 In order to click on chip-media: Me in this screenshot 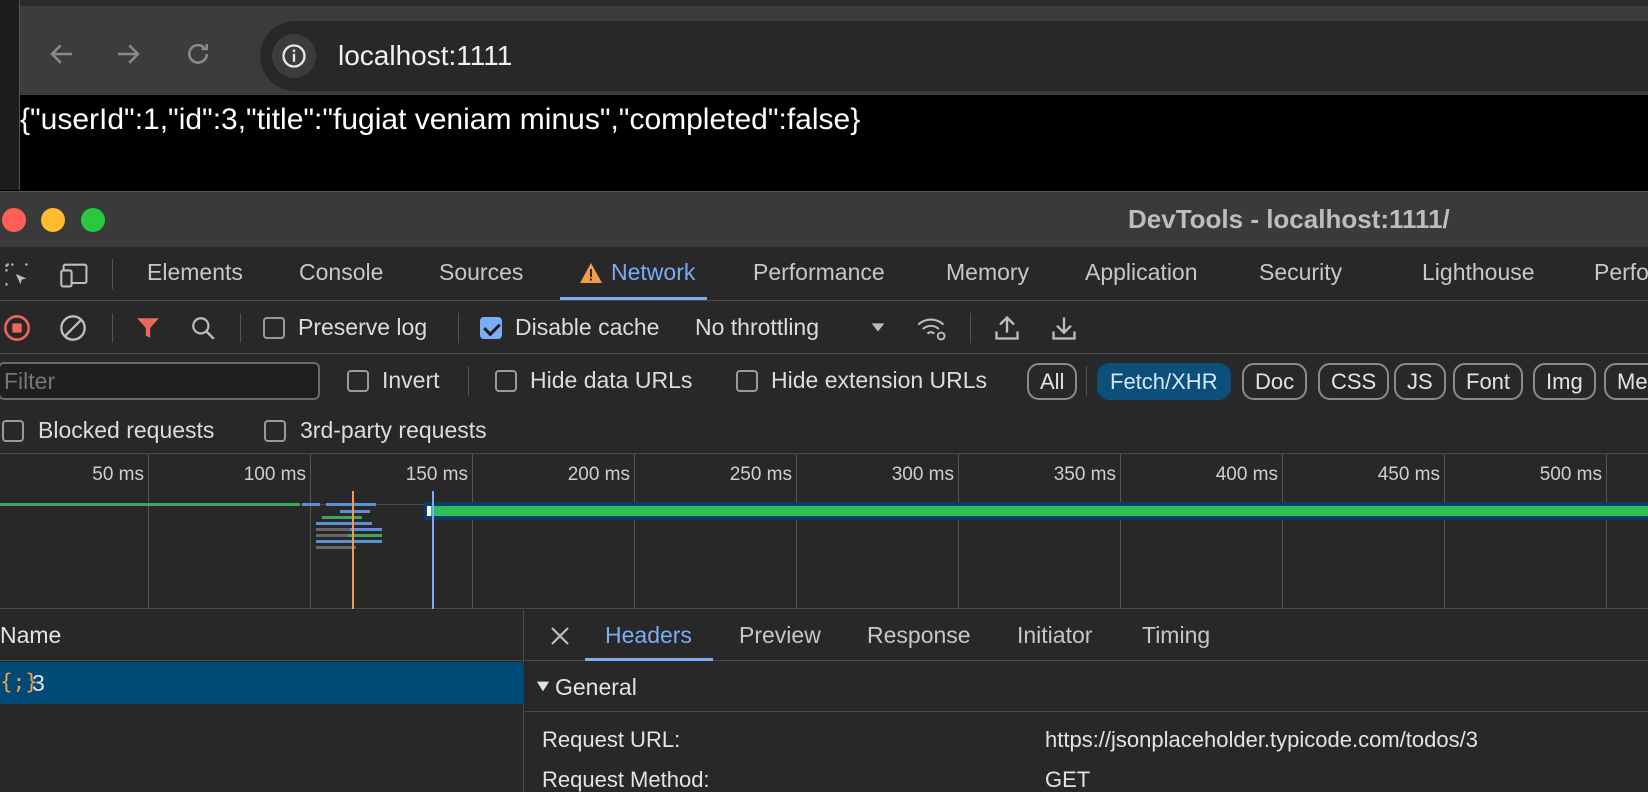, I will do `click(1626, 381)`.